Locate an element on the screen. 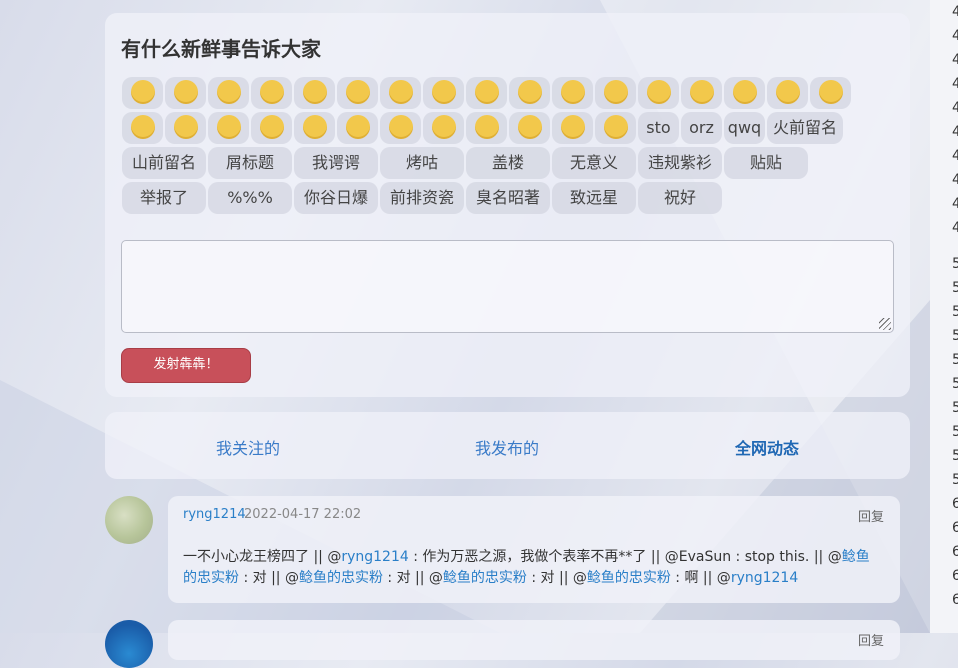 The width and height of the screenshot is (958, 668). angry-emote-button: angry is located at coordinates (185, 93).